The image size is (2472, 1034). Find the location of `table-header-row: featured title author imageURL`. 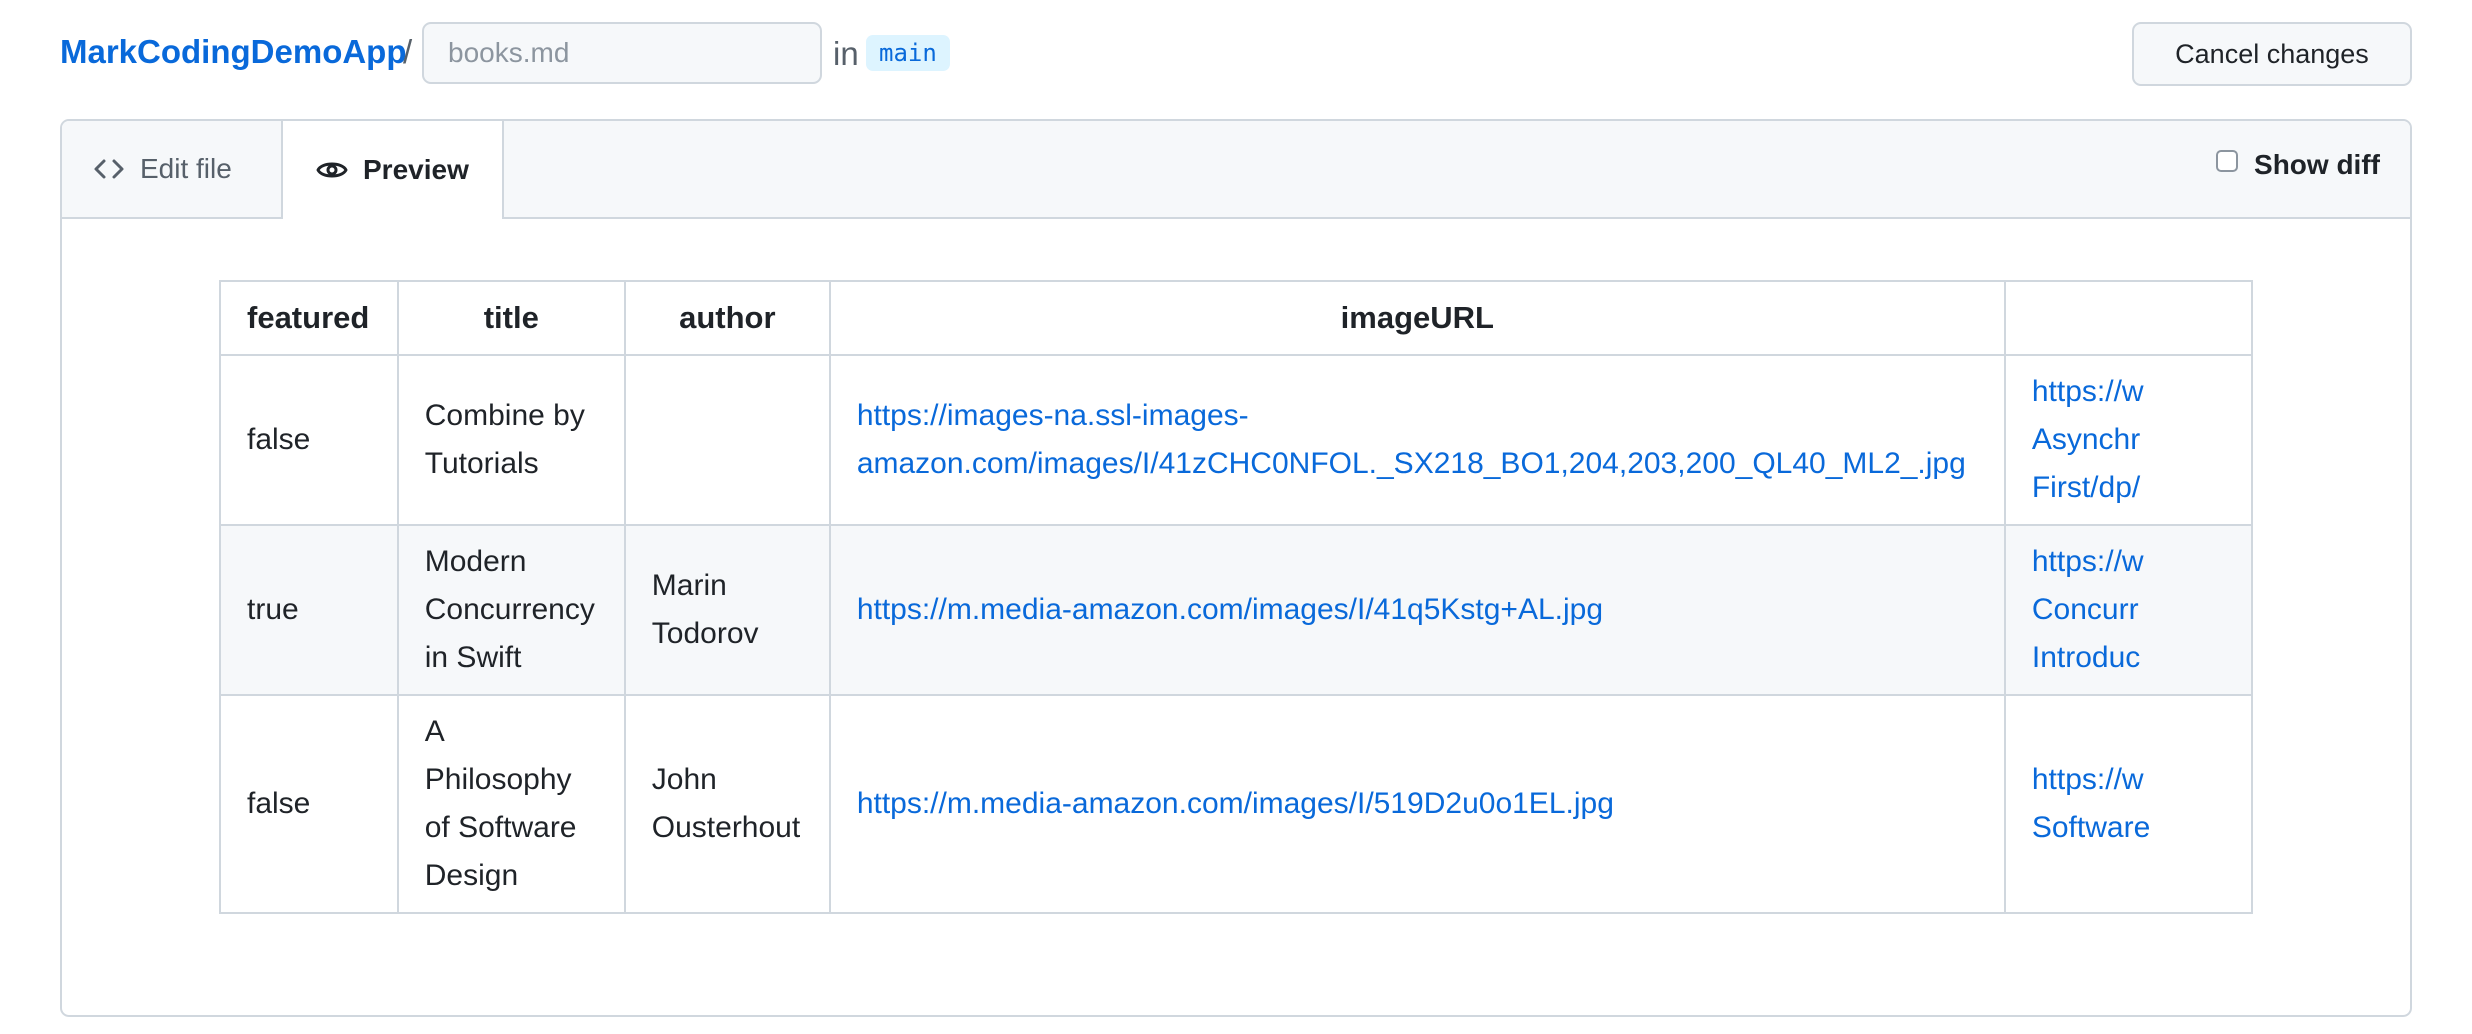

table-header-row: featured title author imageURL is located at coordinates (1236, 318).